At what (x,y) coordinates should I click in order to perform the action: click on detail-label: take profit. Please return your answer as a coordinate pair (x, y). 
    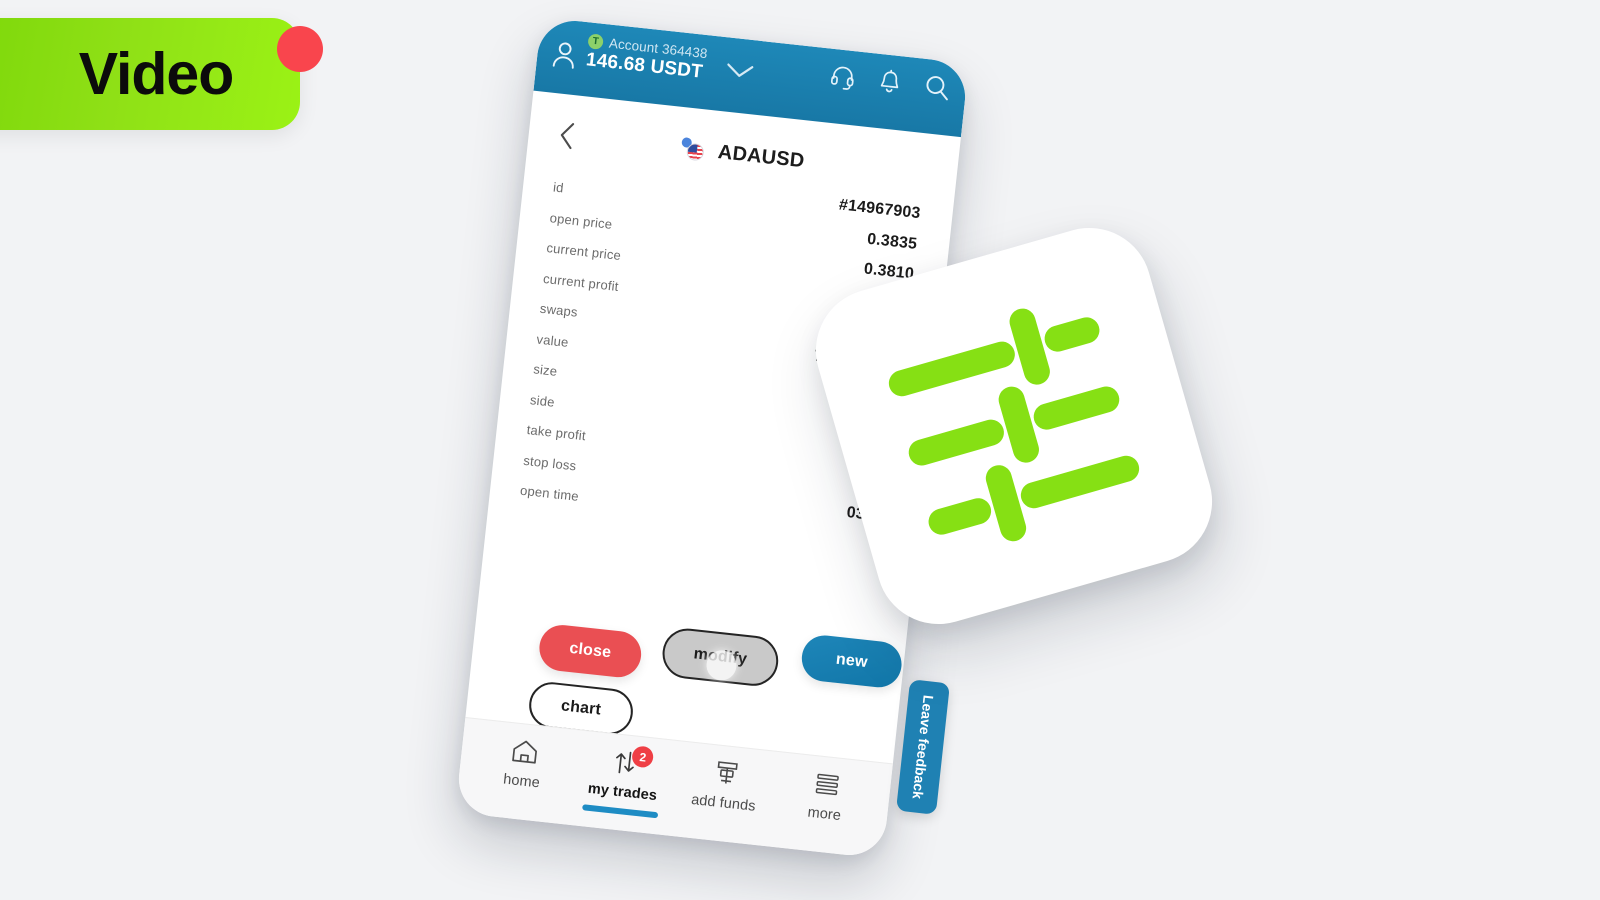
    Looking at the image, I should click on (556, 432).